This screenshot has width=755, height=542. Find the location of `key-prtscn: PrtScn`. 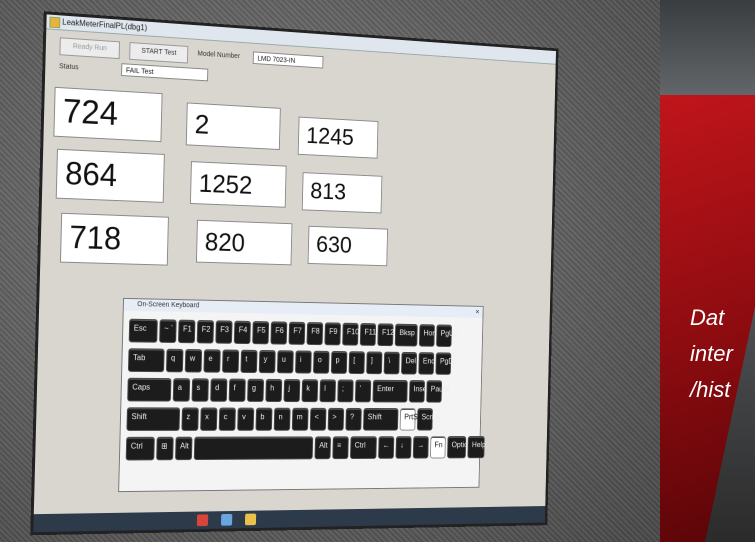

key-prtscn: PrtScn is located at coordinates (412, 419).